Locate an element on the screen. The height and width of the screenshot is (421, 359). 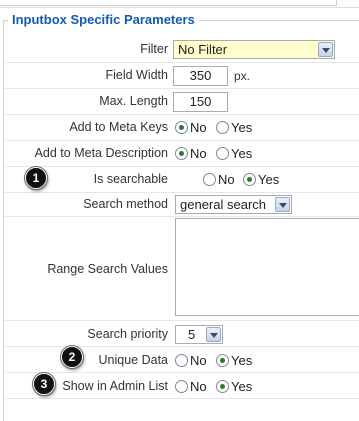
range-search-values-label: Range Search Values is located at coordinates (107, 269).